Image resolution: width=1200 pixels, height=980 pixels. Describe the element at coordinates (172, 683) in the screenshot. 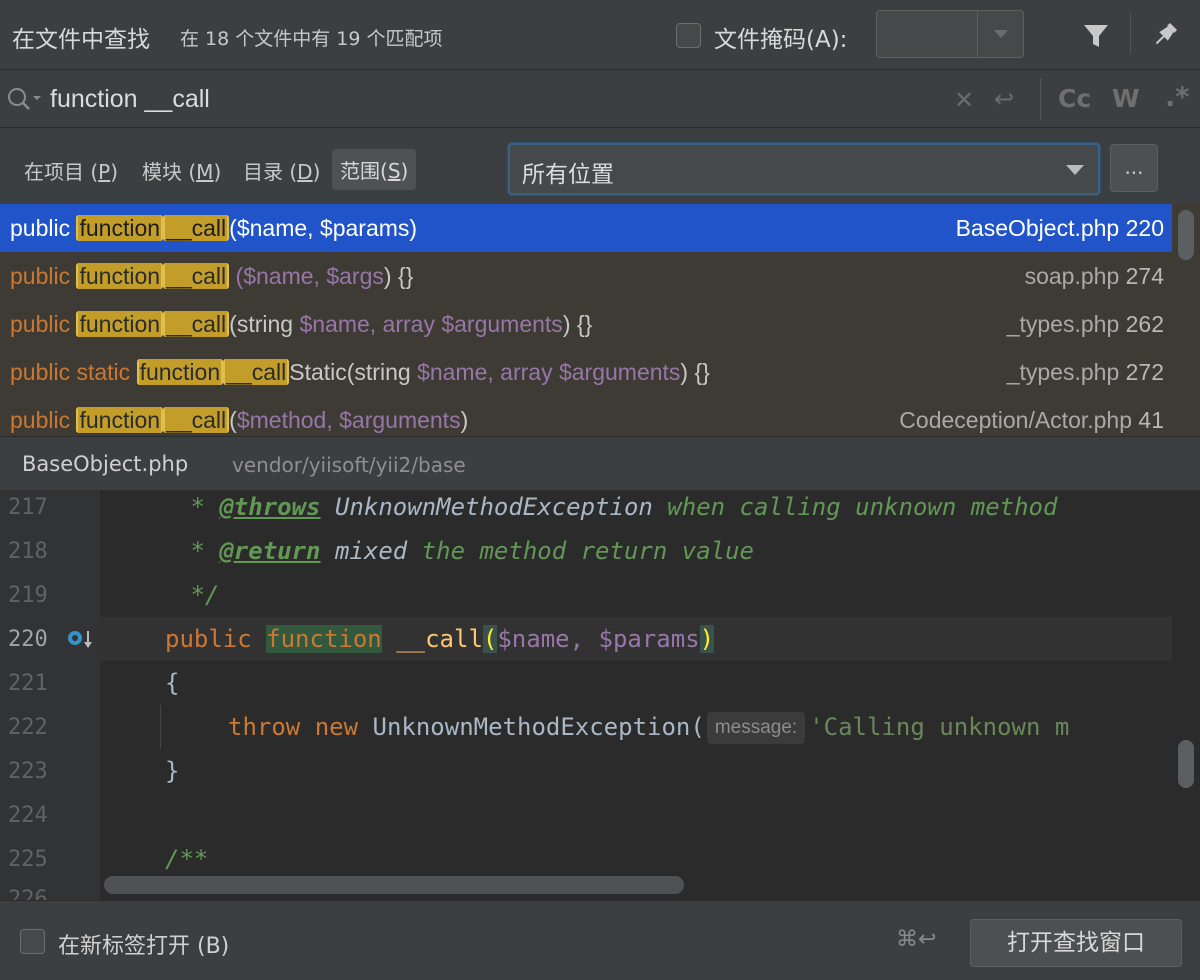

I see `code-line-221: {` at that location.